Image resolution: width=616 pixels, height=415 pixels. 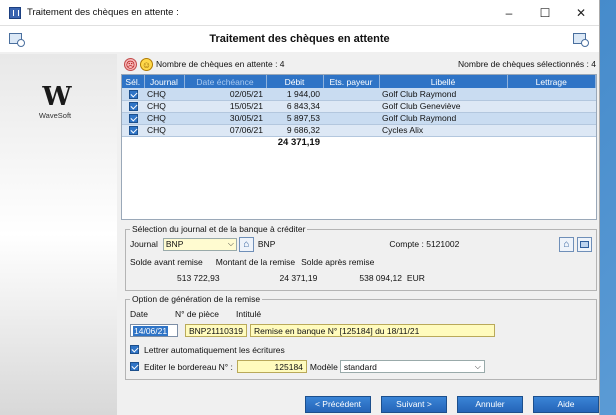 What do you see at coordinates (220, 64) in the screenshot?
I see `pending-count: Nombre de chèques en attente : 4` at bounding box center [220, 64].